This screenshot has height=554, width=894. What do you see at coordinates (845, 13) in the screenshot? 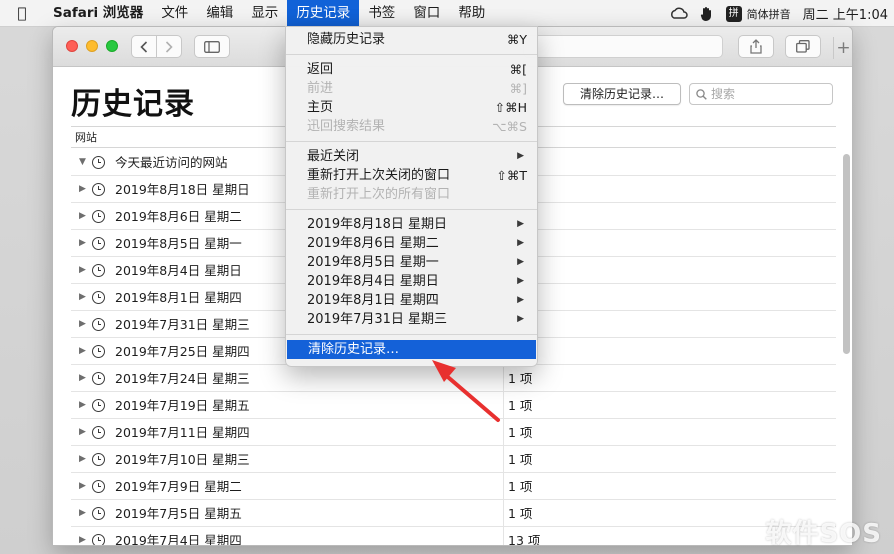
I see `menubar-clock: 周二 上午1:04` at bounding box center [845, 13].